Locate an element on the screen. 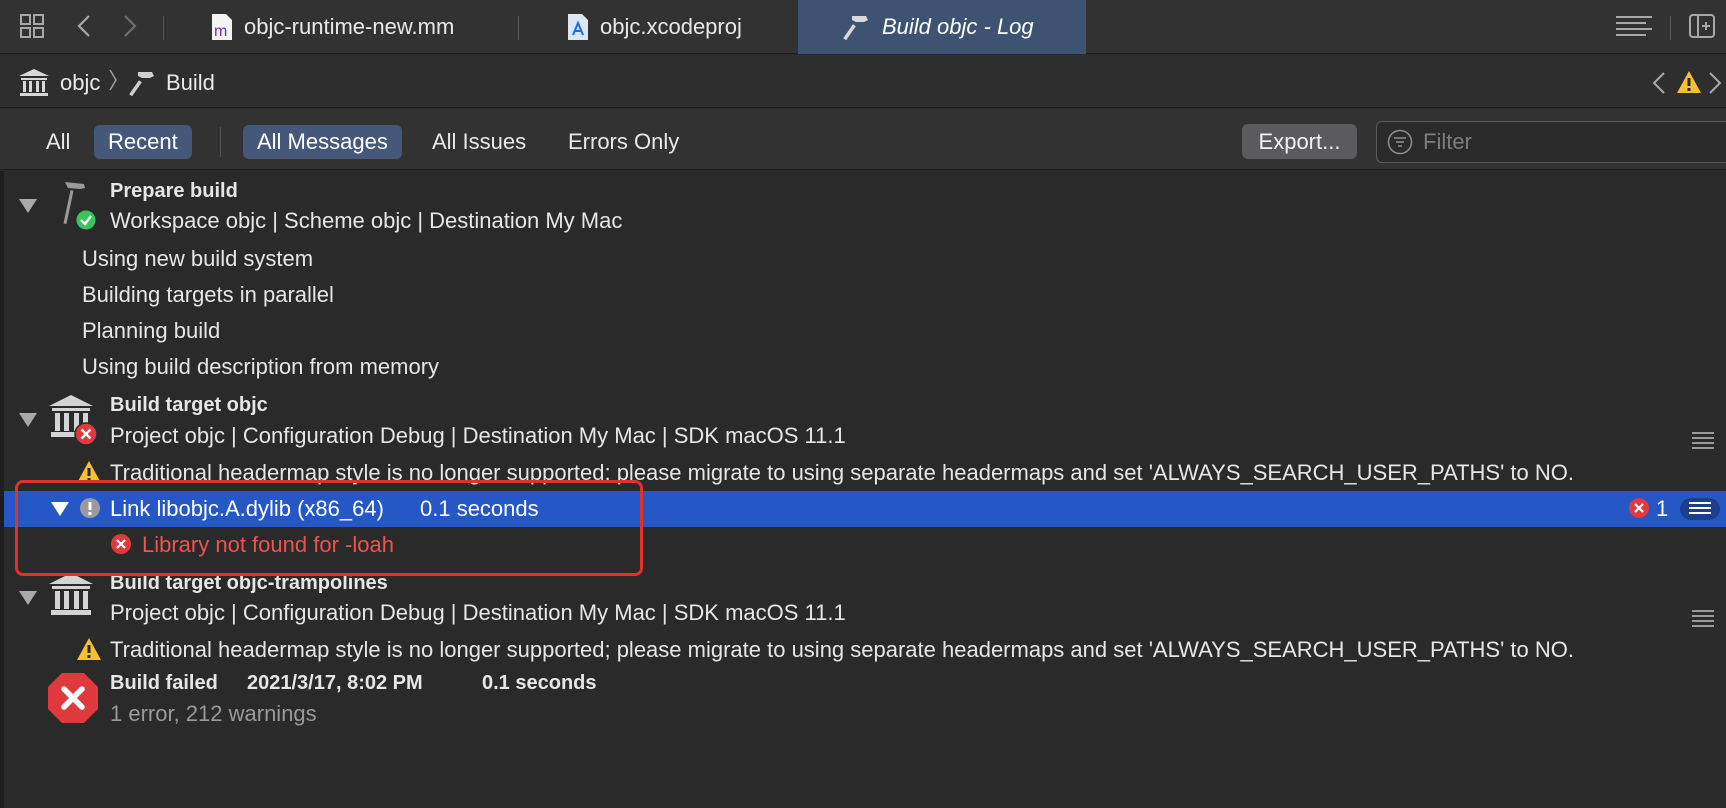 This screenshot has height=808, width=1726. highlight-box is located at coordinates (329, 528).